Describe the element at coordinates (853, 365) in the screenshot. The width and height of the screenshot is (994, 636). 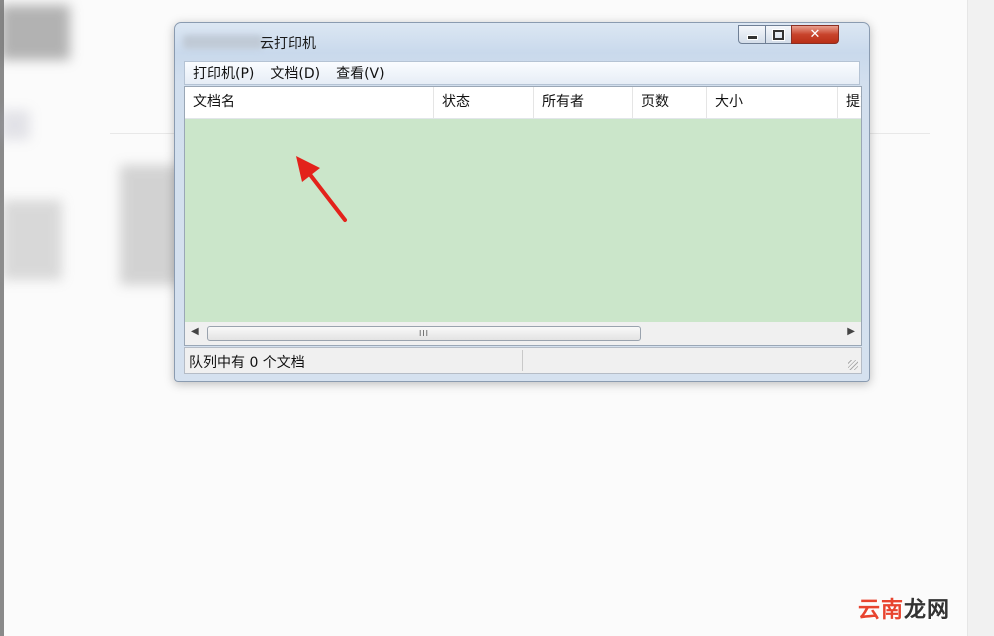
I see `resize-grip-icon` at that location.